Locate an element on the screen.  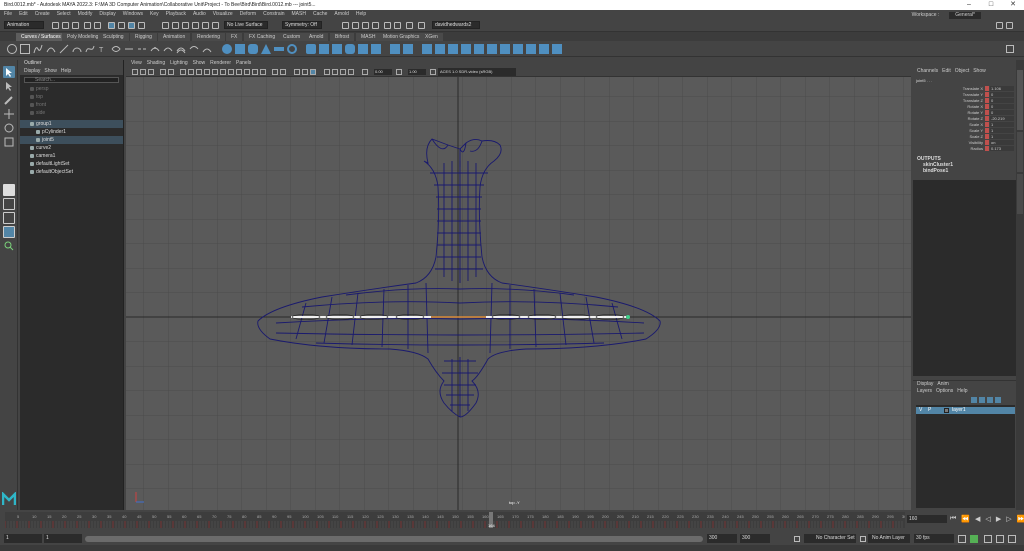
playback-end-field: 300 is located at coordinates (722, 538).